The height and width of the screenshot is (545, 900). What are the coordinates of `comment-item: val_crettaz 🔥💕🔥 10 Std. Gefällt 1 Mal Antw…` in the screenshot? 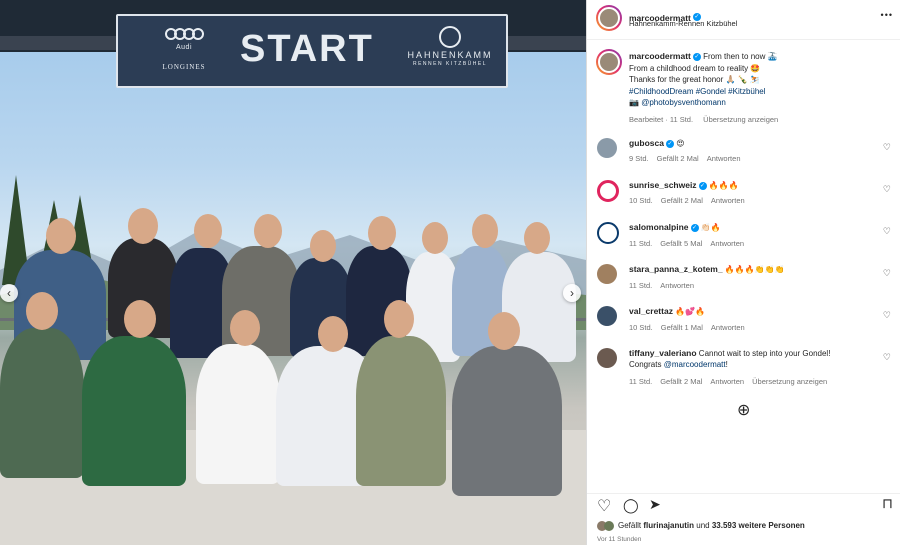 It's located at (746, 321).